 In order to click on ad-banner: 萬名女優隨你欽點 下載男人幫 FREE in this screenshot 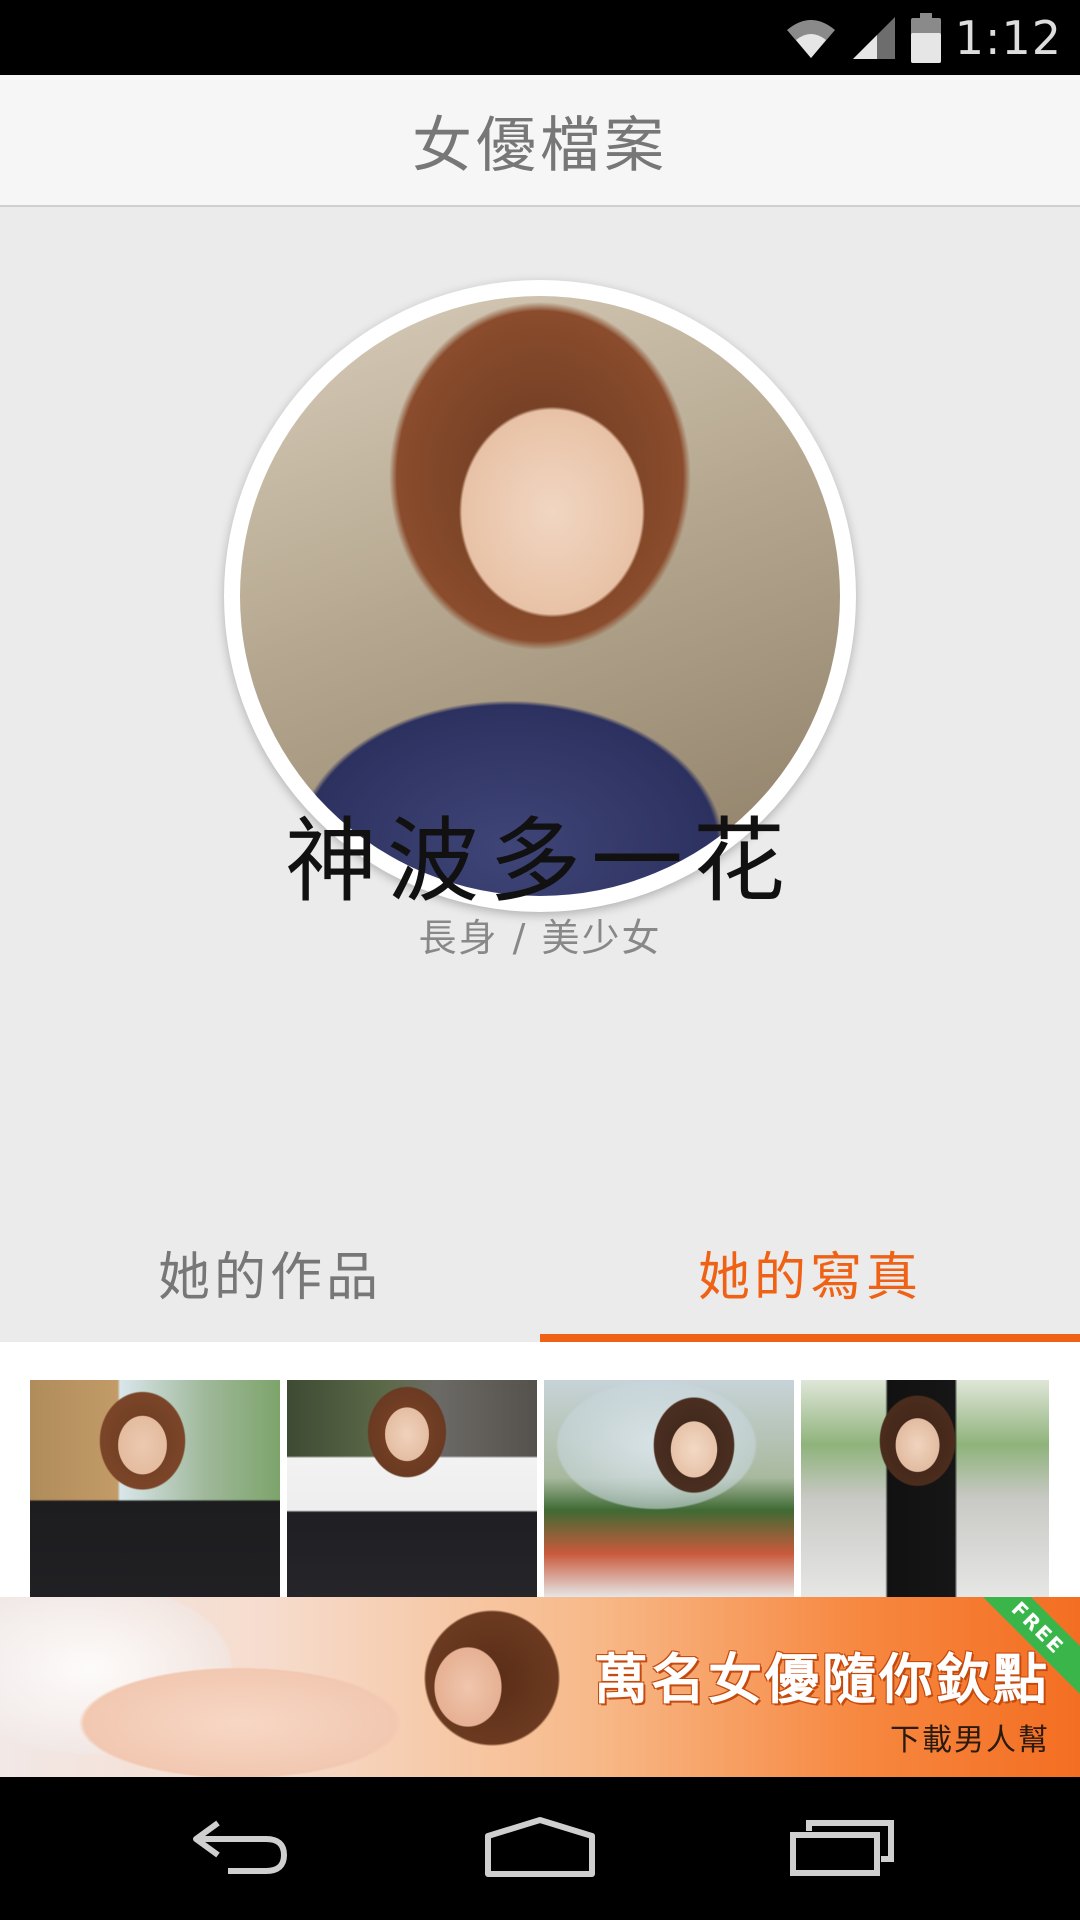, I will do `click(540, 1687)`.